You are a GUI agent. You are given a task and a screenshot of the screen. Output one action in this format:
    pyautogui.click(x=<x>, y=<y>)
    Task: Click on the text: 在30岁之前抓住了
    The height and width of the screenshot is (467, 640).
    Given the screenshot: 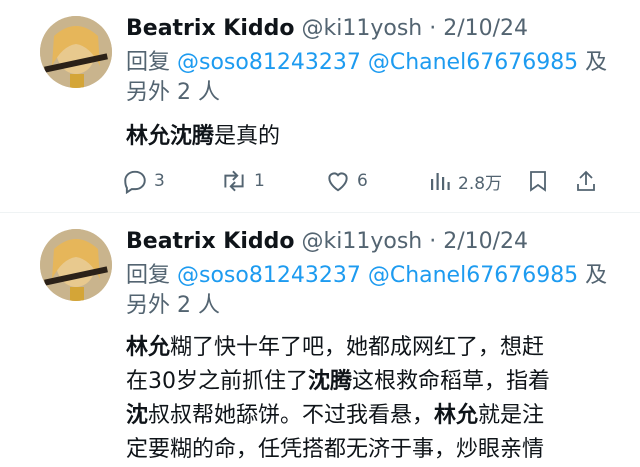 What is the action you would take?
    pyautogui.click(x=217, y=381)
    